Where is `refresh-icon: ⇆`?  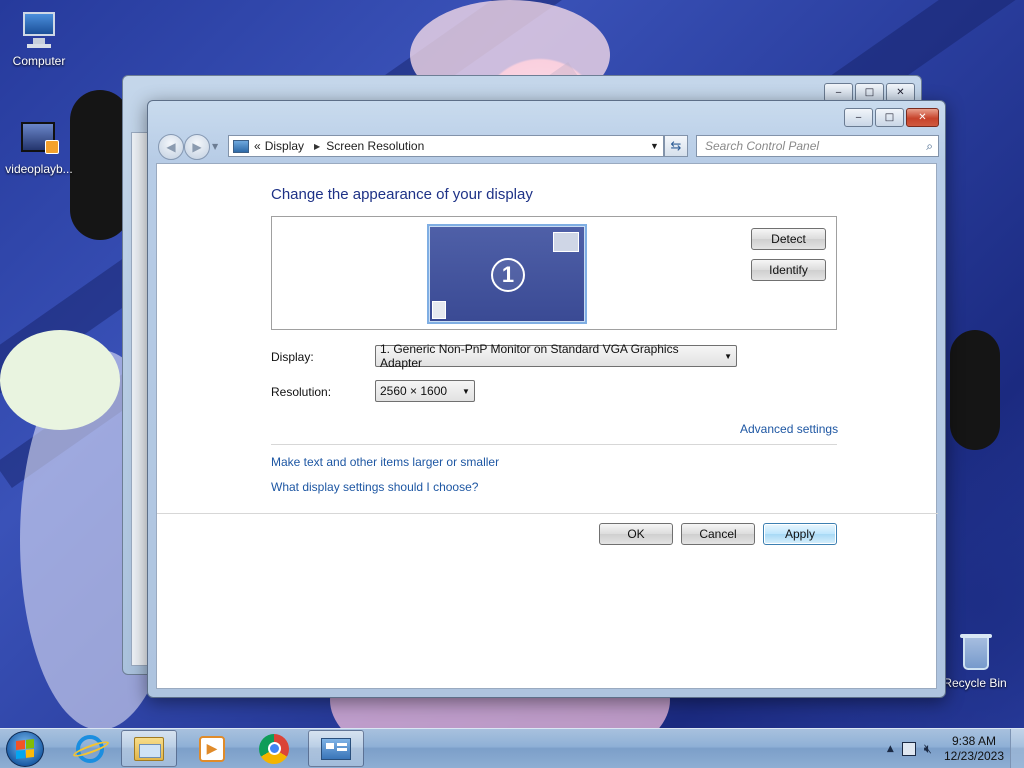
refresh-icon: ⇆ is located at coordinates (676, 146).